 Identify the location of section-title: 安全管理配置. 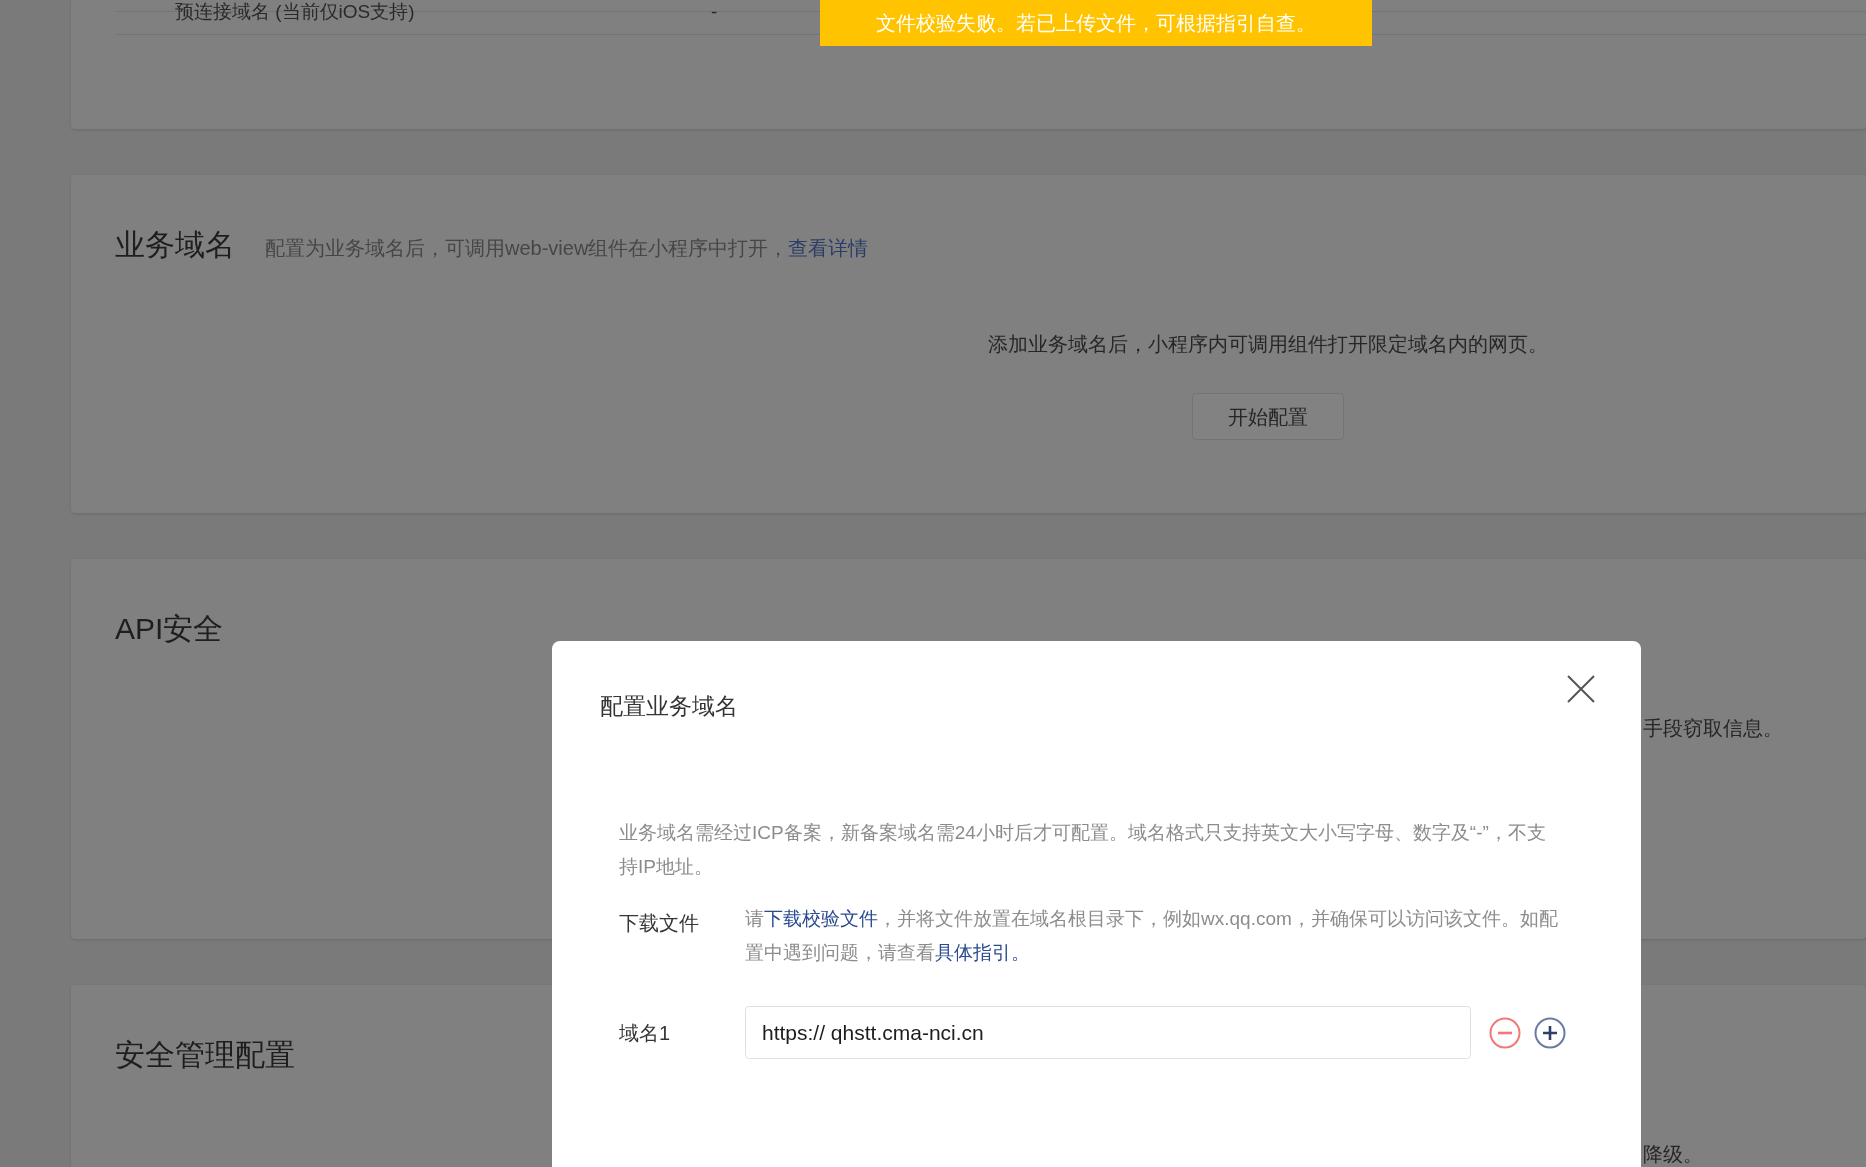
(205, 1055).